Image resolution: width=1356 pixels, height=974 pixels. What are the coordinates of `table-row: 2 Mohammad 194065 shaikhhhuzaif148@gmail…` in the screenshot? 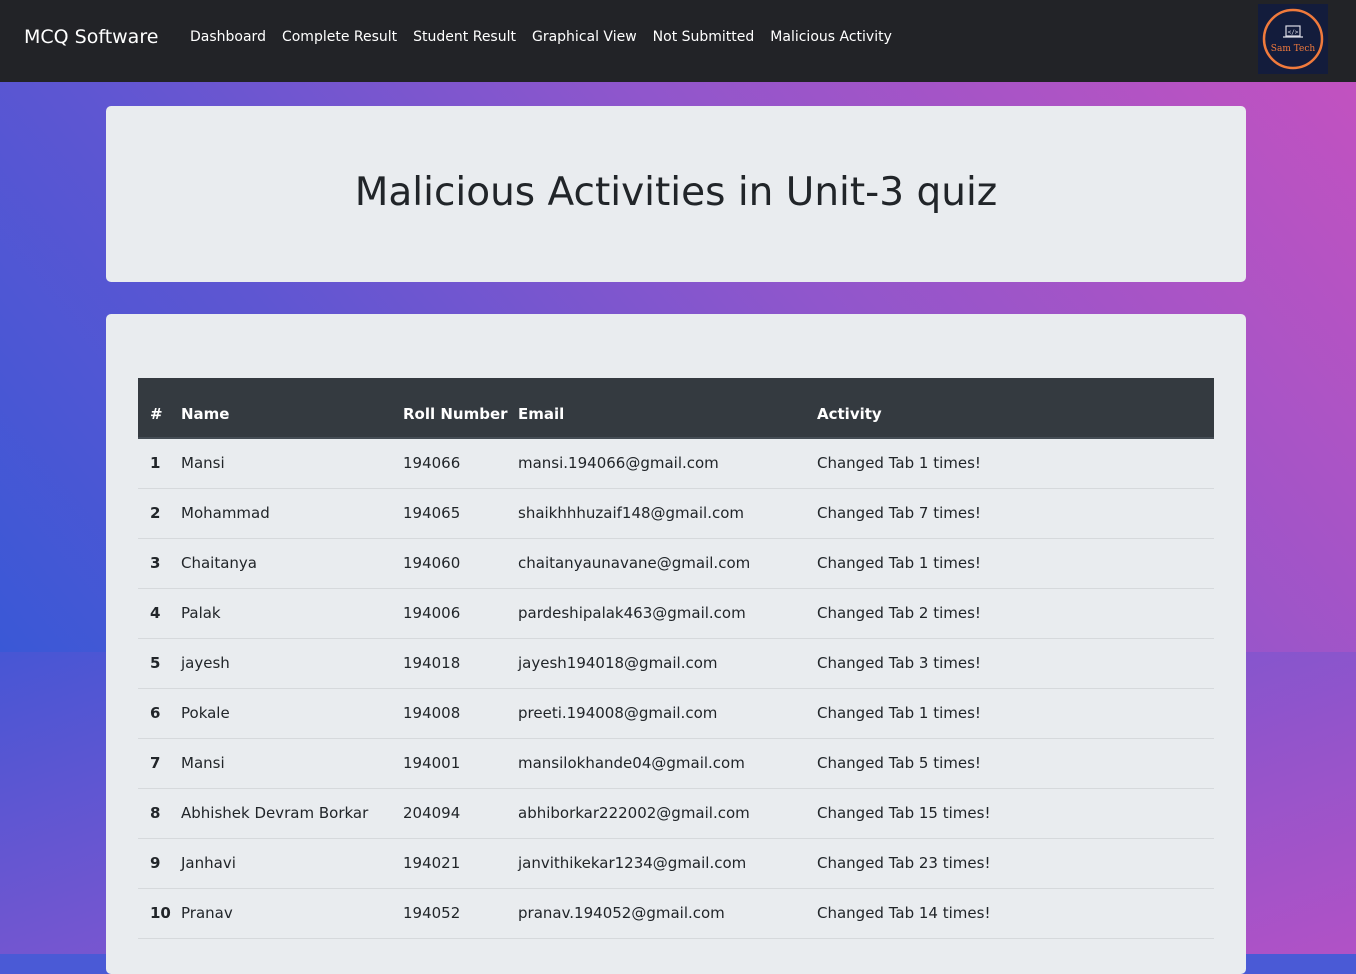 It's located at (676, 513).